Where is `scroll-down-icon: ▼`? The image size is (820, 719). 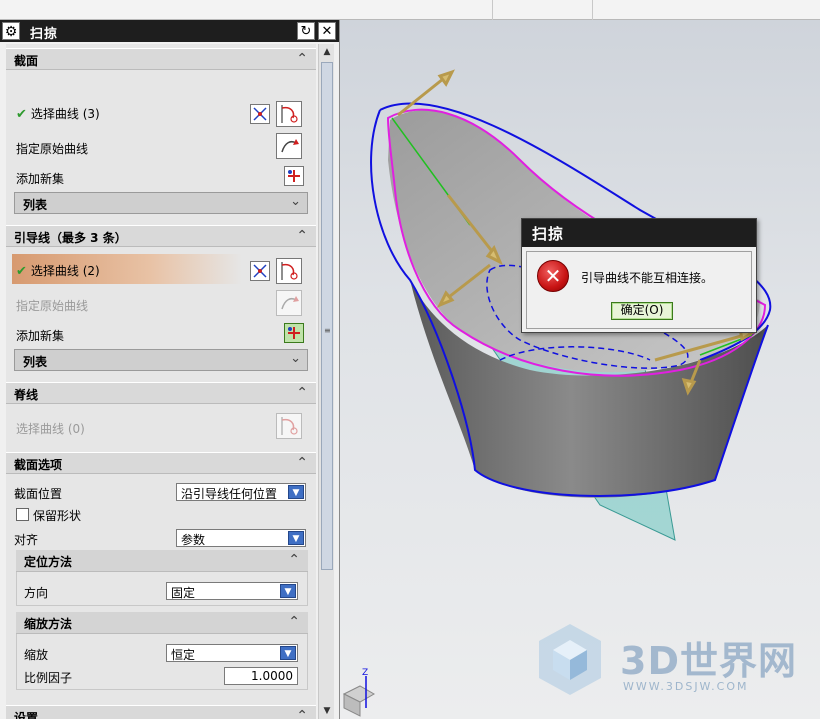
scroll-down-icon: ▼ is located at coordinates (327, 711).